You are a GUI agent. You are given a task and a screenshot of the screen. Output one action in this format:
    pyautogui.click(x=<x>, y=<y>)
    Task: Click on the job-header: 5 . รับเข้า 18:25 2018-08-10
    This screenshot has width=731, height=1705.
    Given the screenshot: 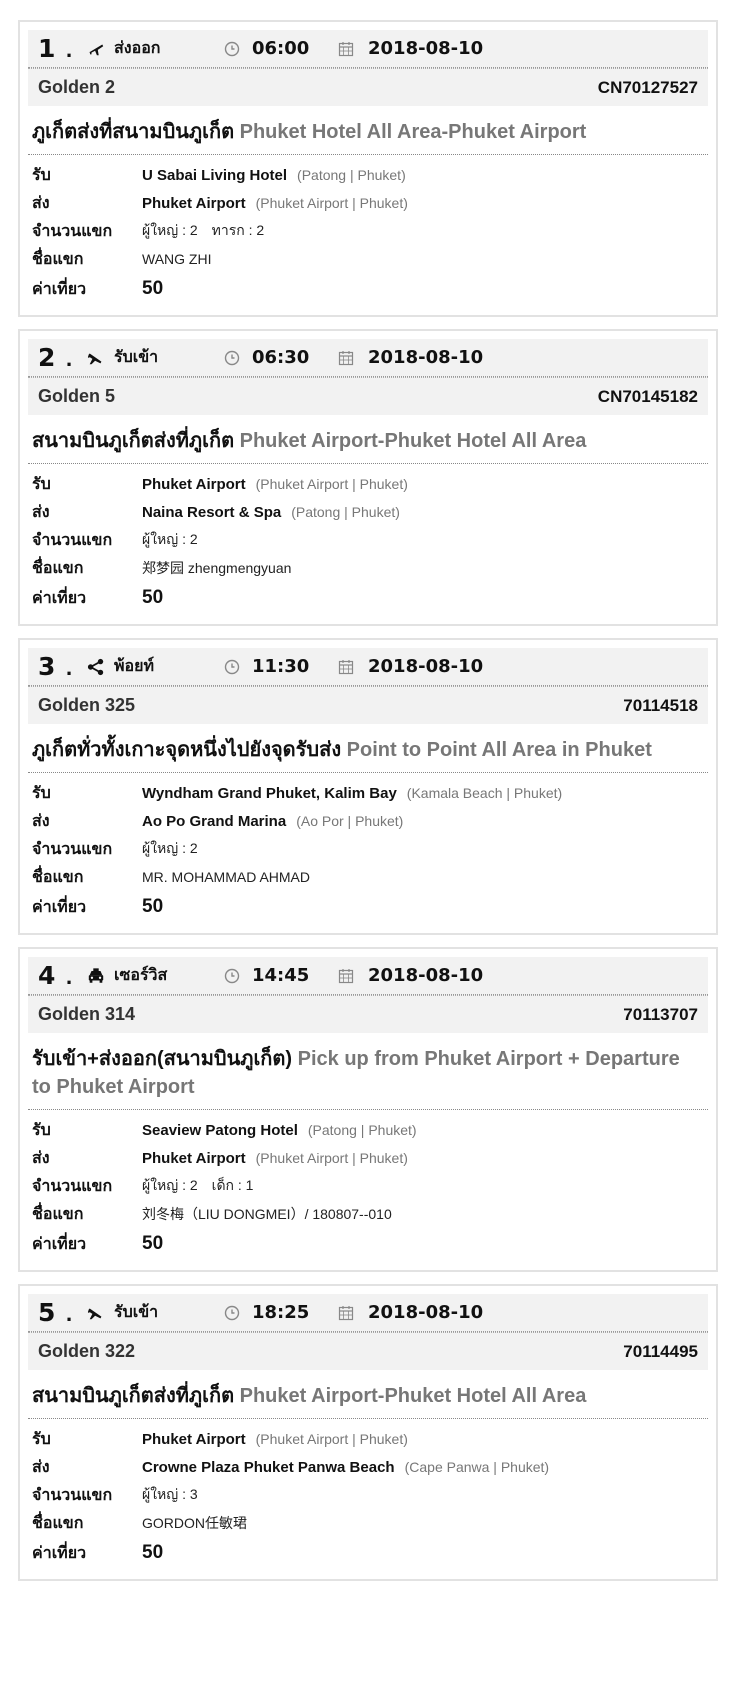 What is the action you would take?
    pyautogui.click(x=368, y=1313)
    